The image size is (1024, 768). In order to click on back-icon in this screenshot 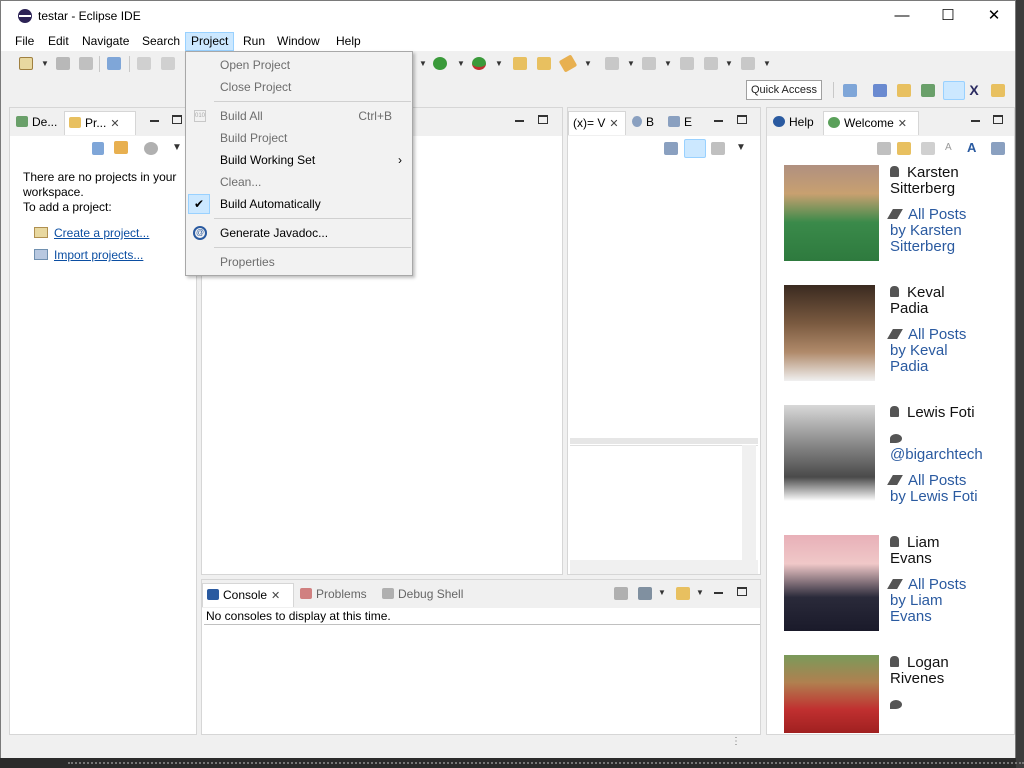, I will do `click(711, 63)`.